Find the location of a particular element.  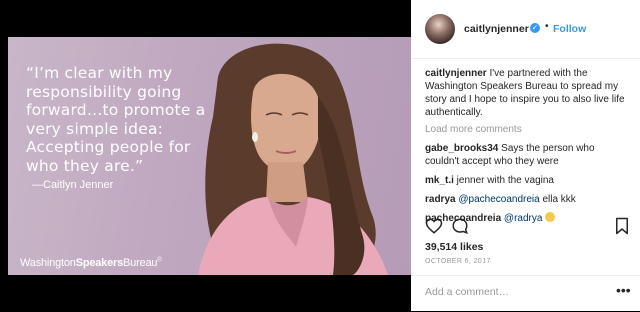

follow-button: Follow is located at coordinates (569, 29).